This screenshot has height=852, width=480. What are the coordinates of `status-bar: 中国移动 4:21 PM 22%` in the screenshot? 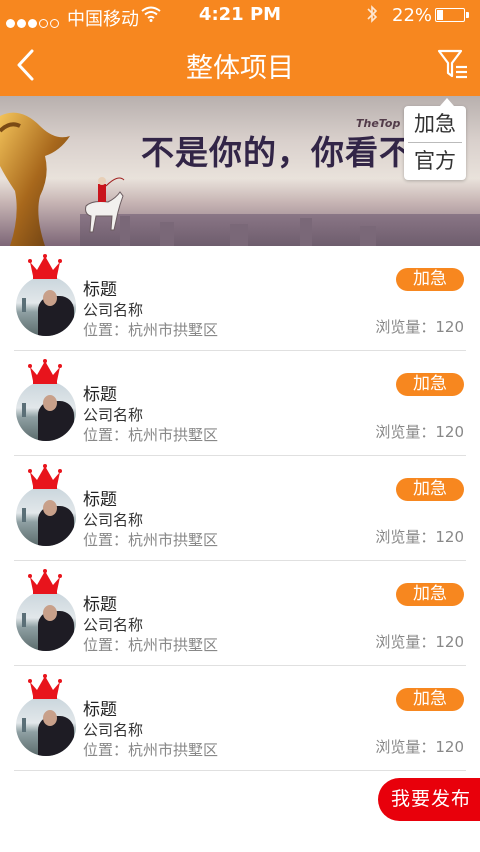 It's located at (240, 16).